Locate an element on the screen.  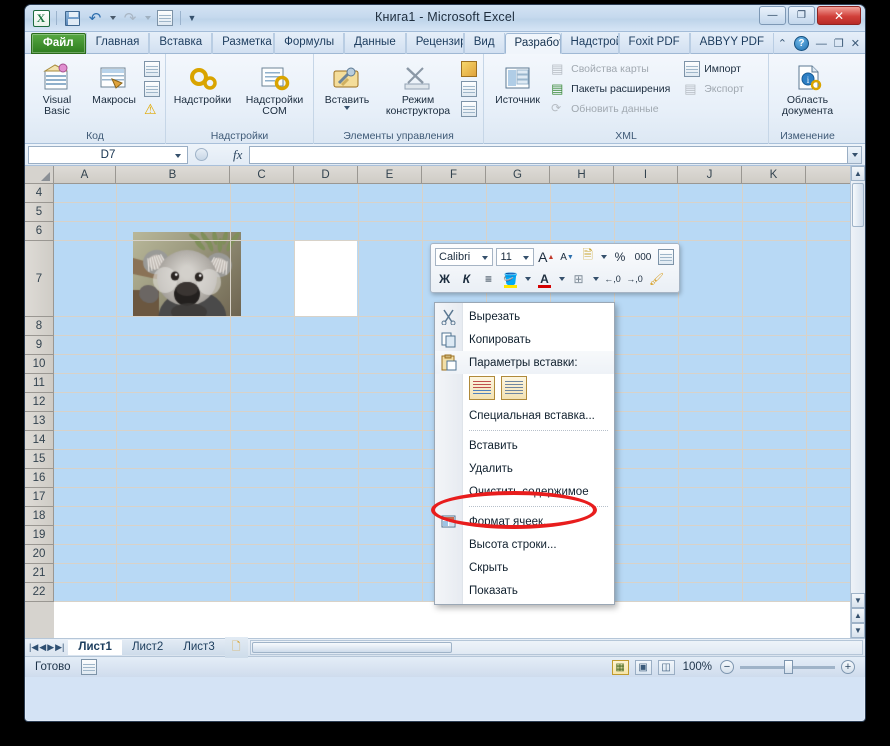
row-header-12: 12 is located at coordinates (39, 402).